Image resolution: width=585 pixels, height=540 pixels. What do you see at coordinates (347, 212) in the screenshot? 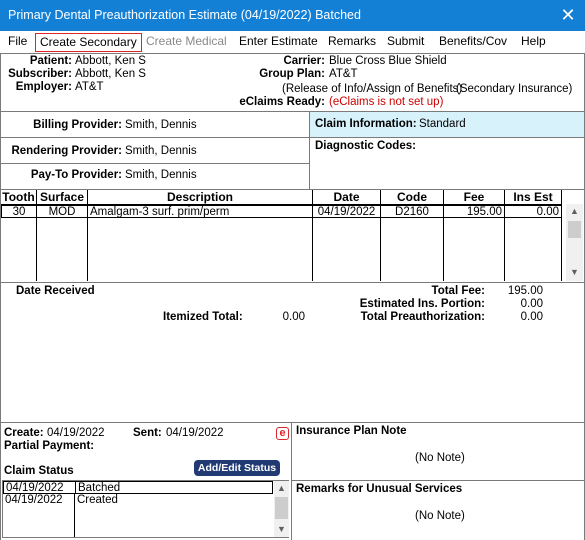
I see `cell-date: 04/19/2022` at bounding box center [347, 212].